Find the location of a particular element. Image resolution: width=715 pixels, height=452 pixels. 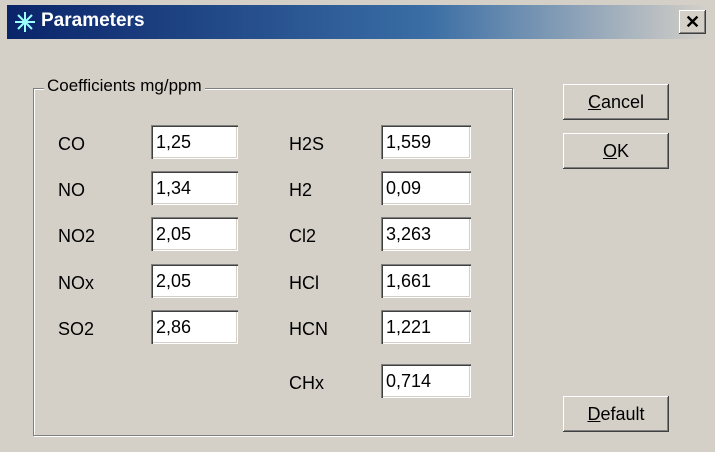

label-no2: NO2 is located at coordinates (77, 236).